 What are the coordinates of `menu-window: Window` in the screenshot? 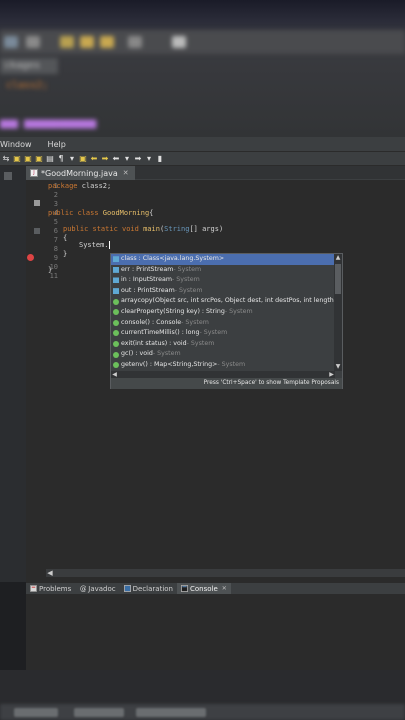 It's located at (19, 144).